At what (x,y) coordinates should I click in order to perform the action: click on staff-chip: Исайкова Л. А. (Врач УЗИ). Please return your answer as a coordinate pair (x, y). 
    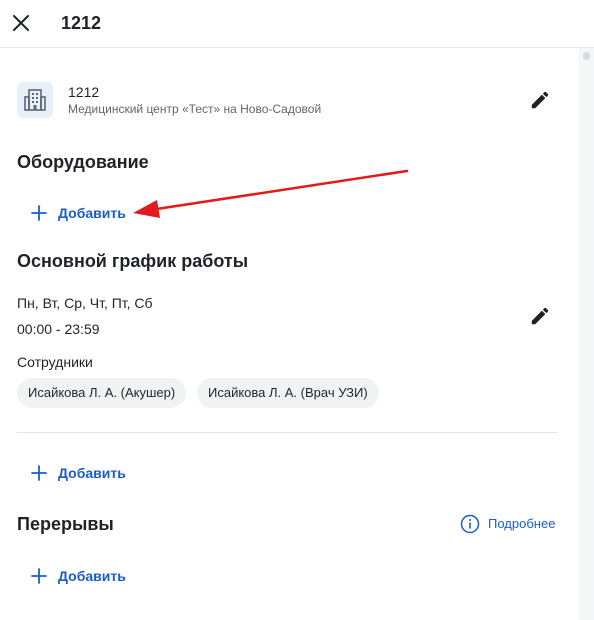
    Looking at the image, I should click on (288, 393).